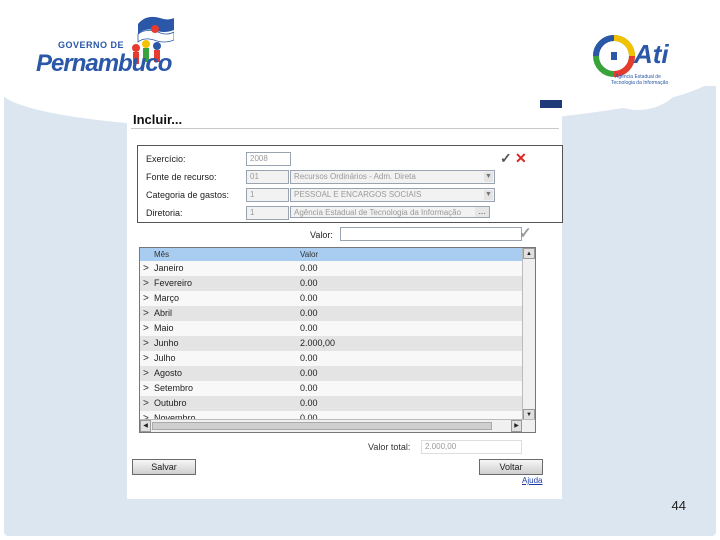  I want to click on pernambuco-logo-line2: Pernambuco, so click(104, 63).